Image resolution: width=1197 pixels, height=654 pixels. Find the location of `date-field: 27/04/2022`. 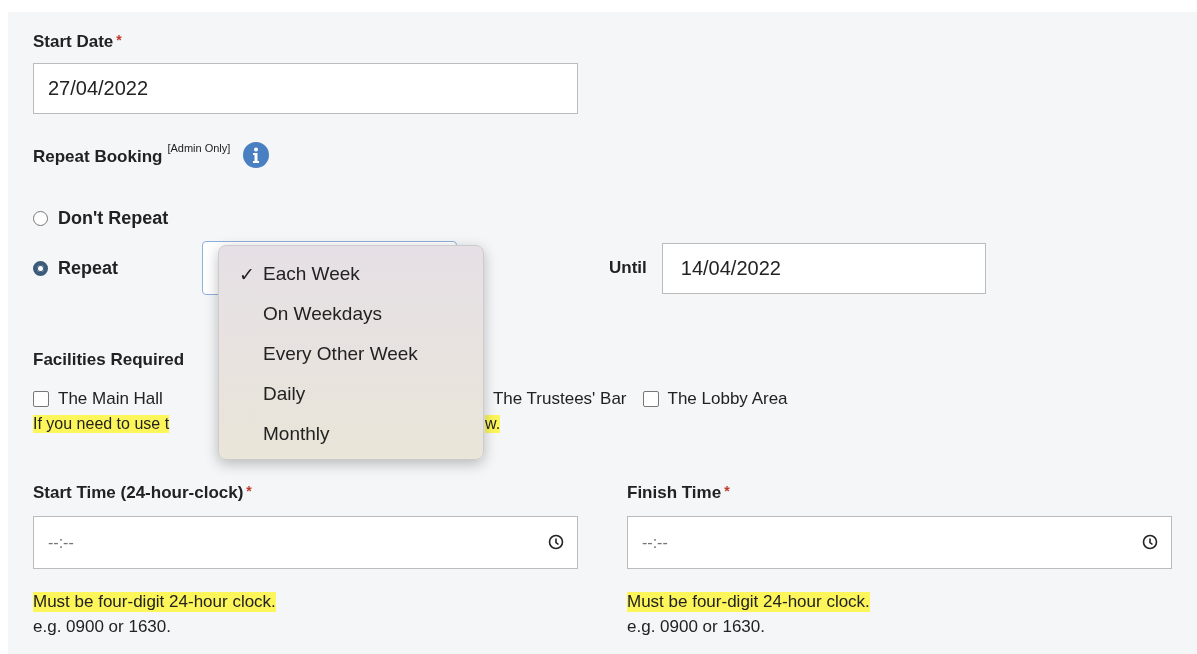

date-field: 27/04/2022 is located at coordinates (305, 88).